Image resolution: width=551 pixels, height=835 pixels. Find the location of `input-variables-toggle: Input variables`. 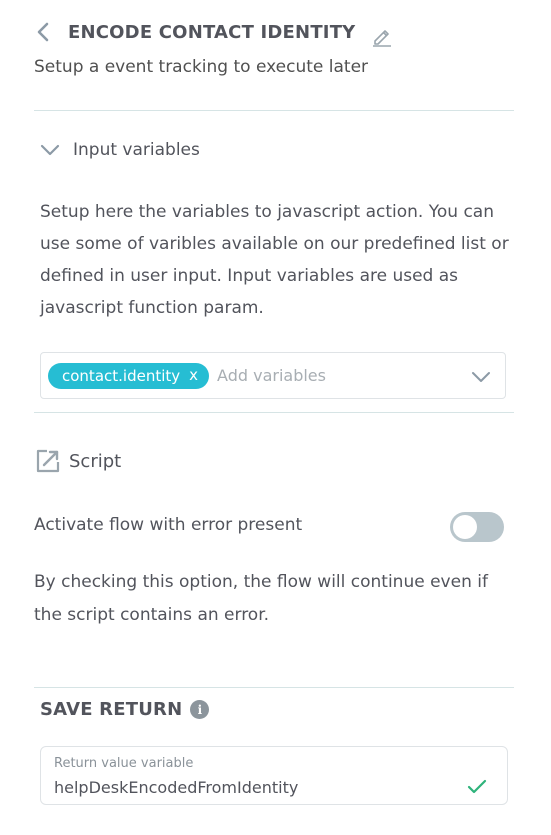

input-variables-toggle: Input variables is located at coordinates (120, 150).